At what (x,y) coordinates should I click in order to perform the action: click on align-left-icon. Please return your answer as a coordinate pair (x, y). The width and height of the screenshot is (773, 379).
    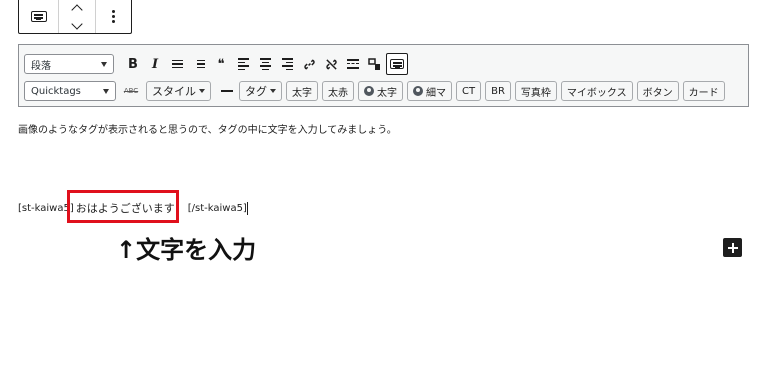
    Looking at the image, I should click on (243, 64).